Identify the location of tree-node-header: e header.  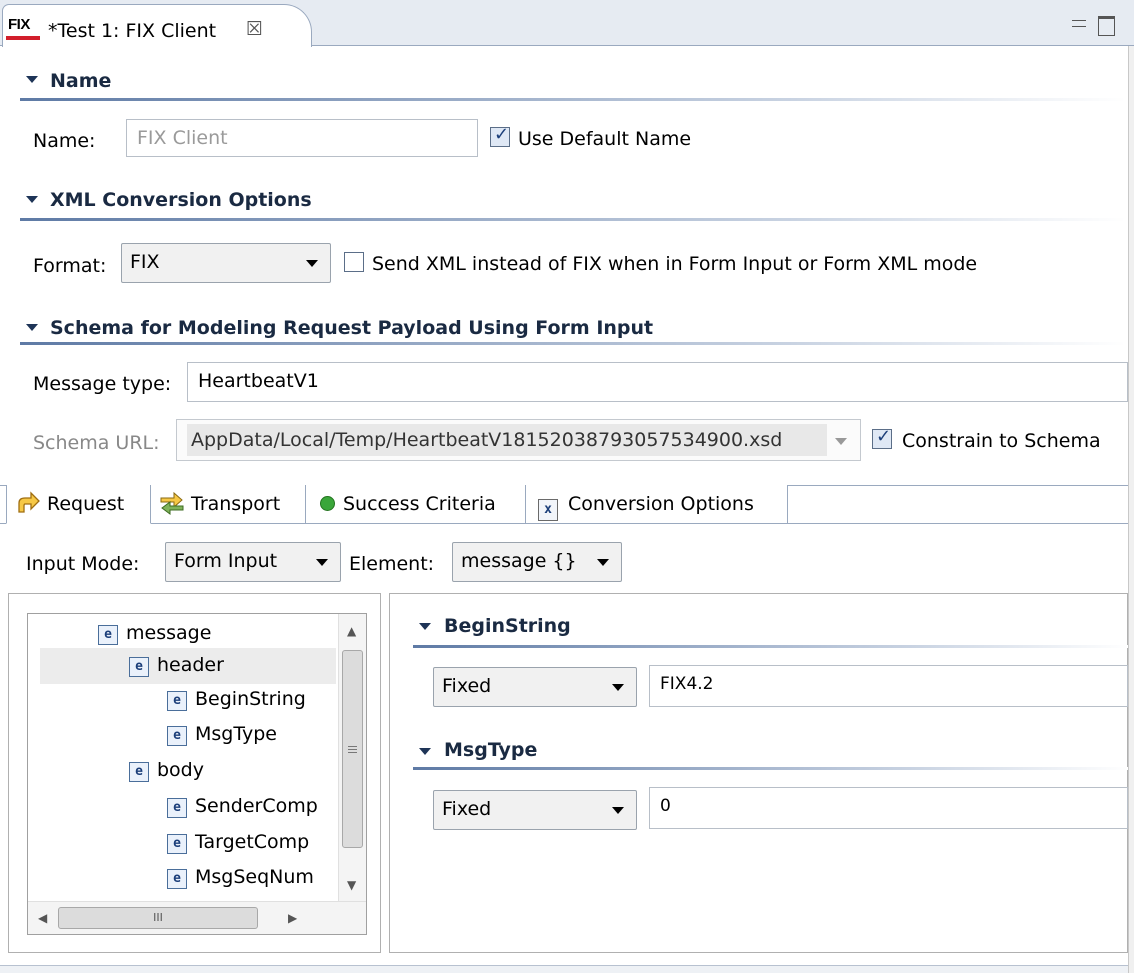
(176, 665).